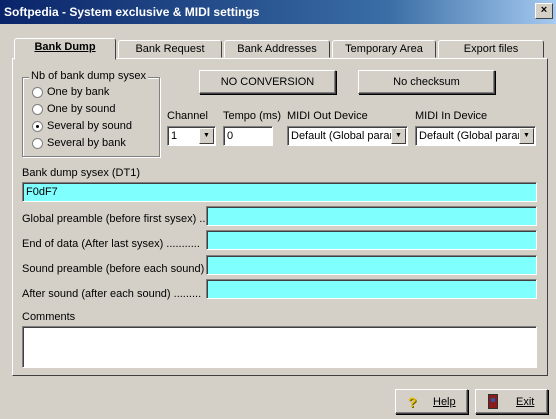 Image resolution: width=556 pixels, height=419 pixels. I want to click on radio-several-by-bank, so click(37, 143).